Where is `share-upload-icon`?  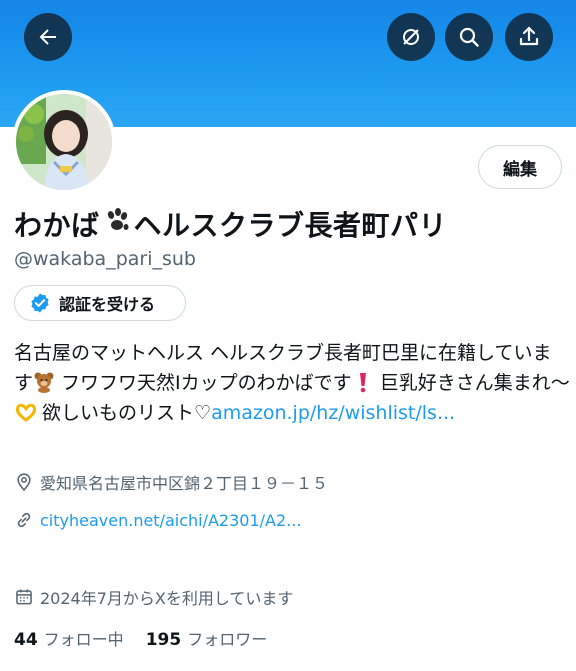
share-upload-icon is located at coordinates (529, 36).